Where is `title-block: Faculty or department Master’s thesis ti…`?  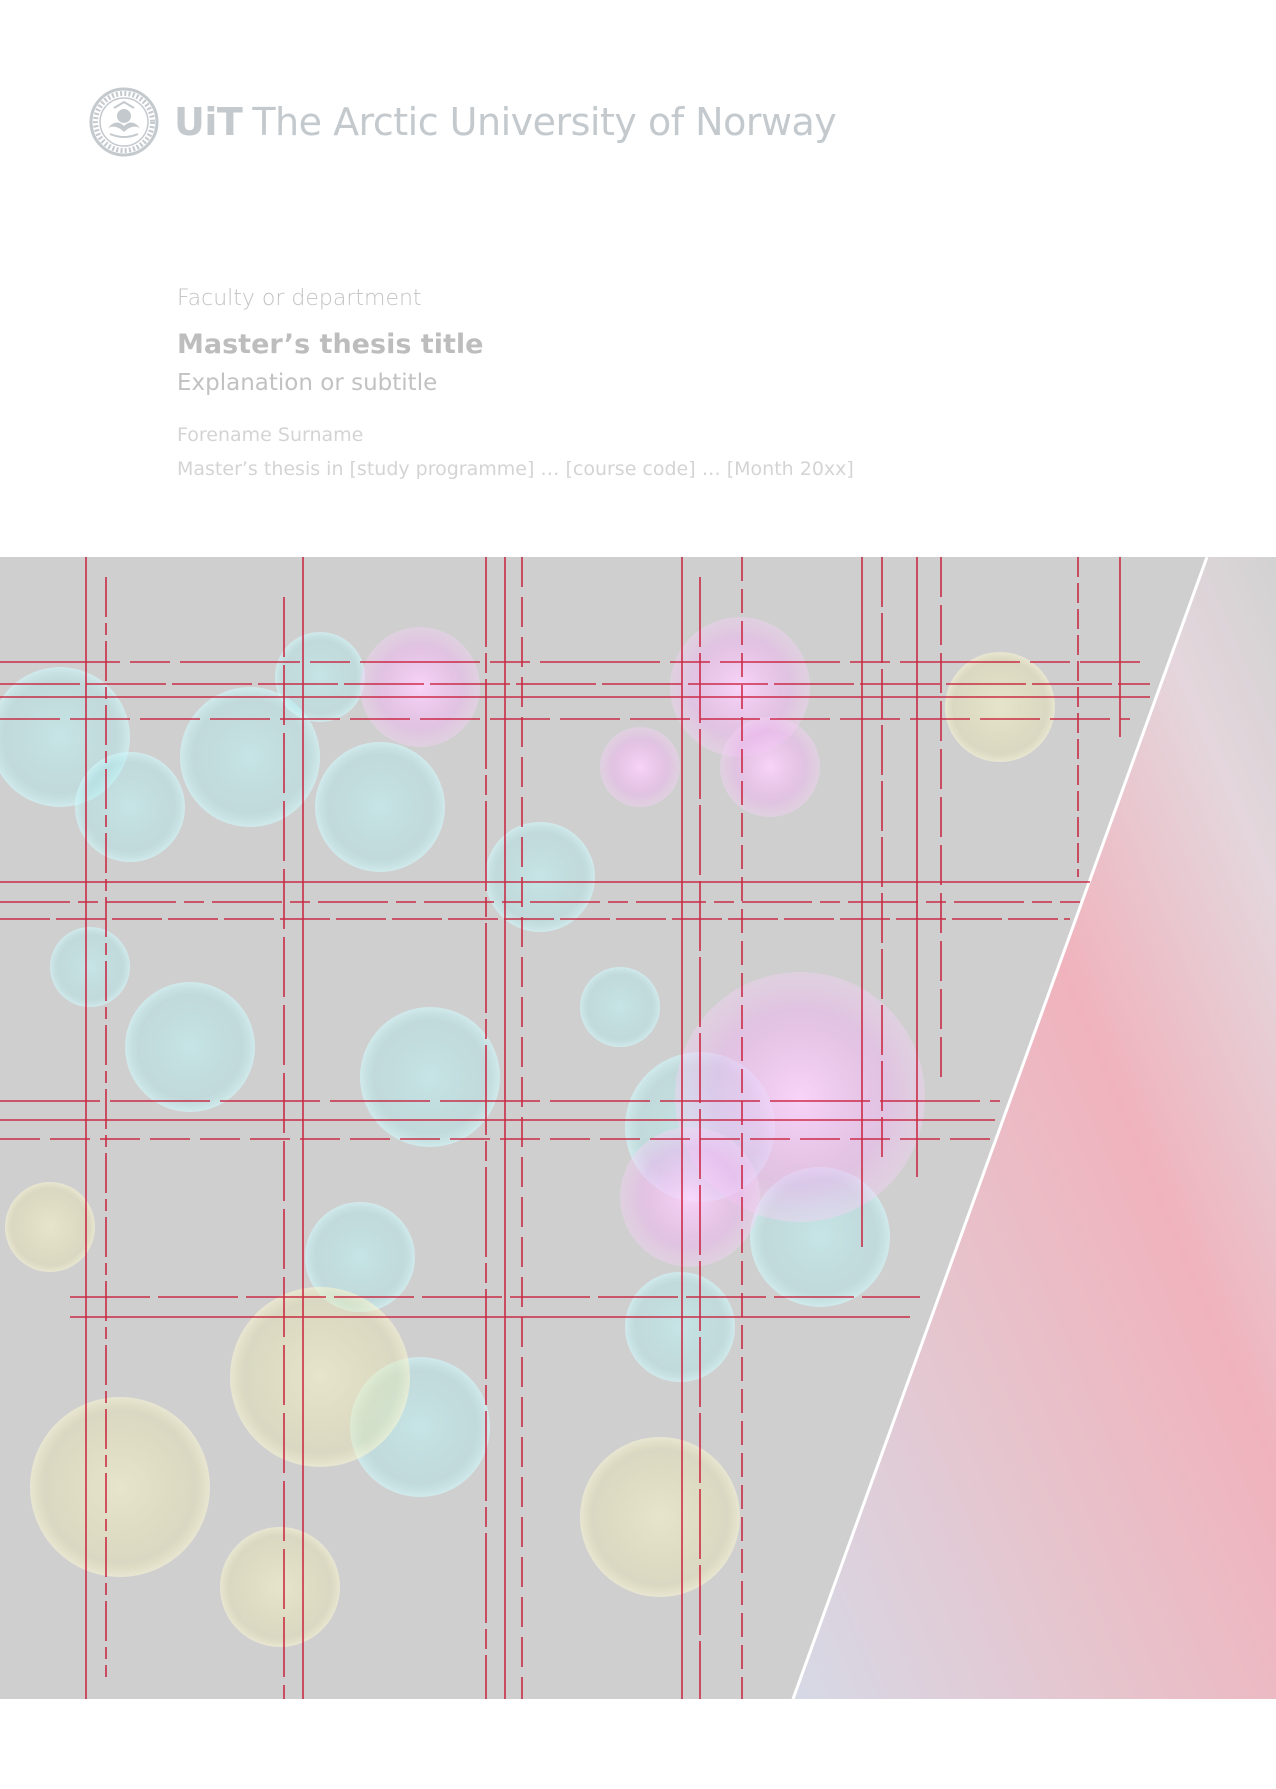 title-block: Faculty or department Master’s thesis ti… is located at coordinates (667, 383).